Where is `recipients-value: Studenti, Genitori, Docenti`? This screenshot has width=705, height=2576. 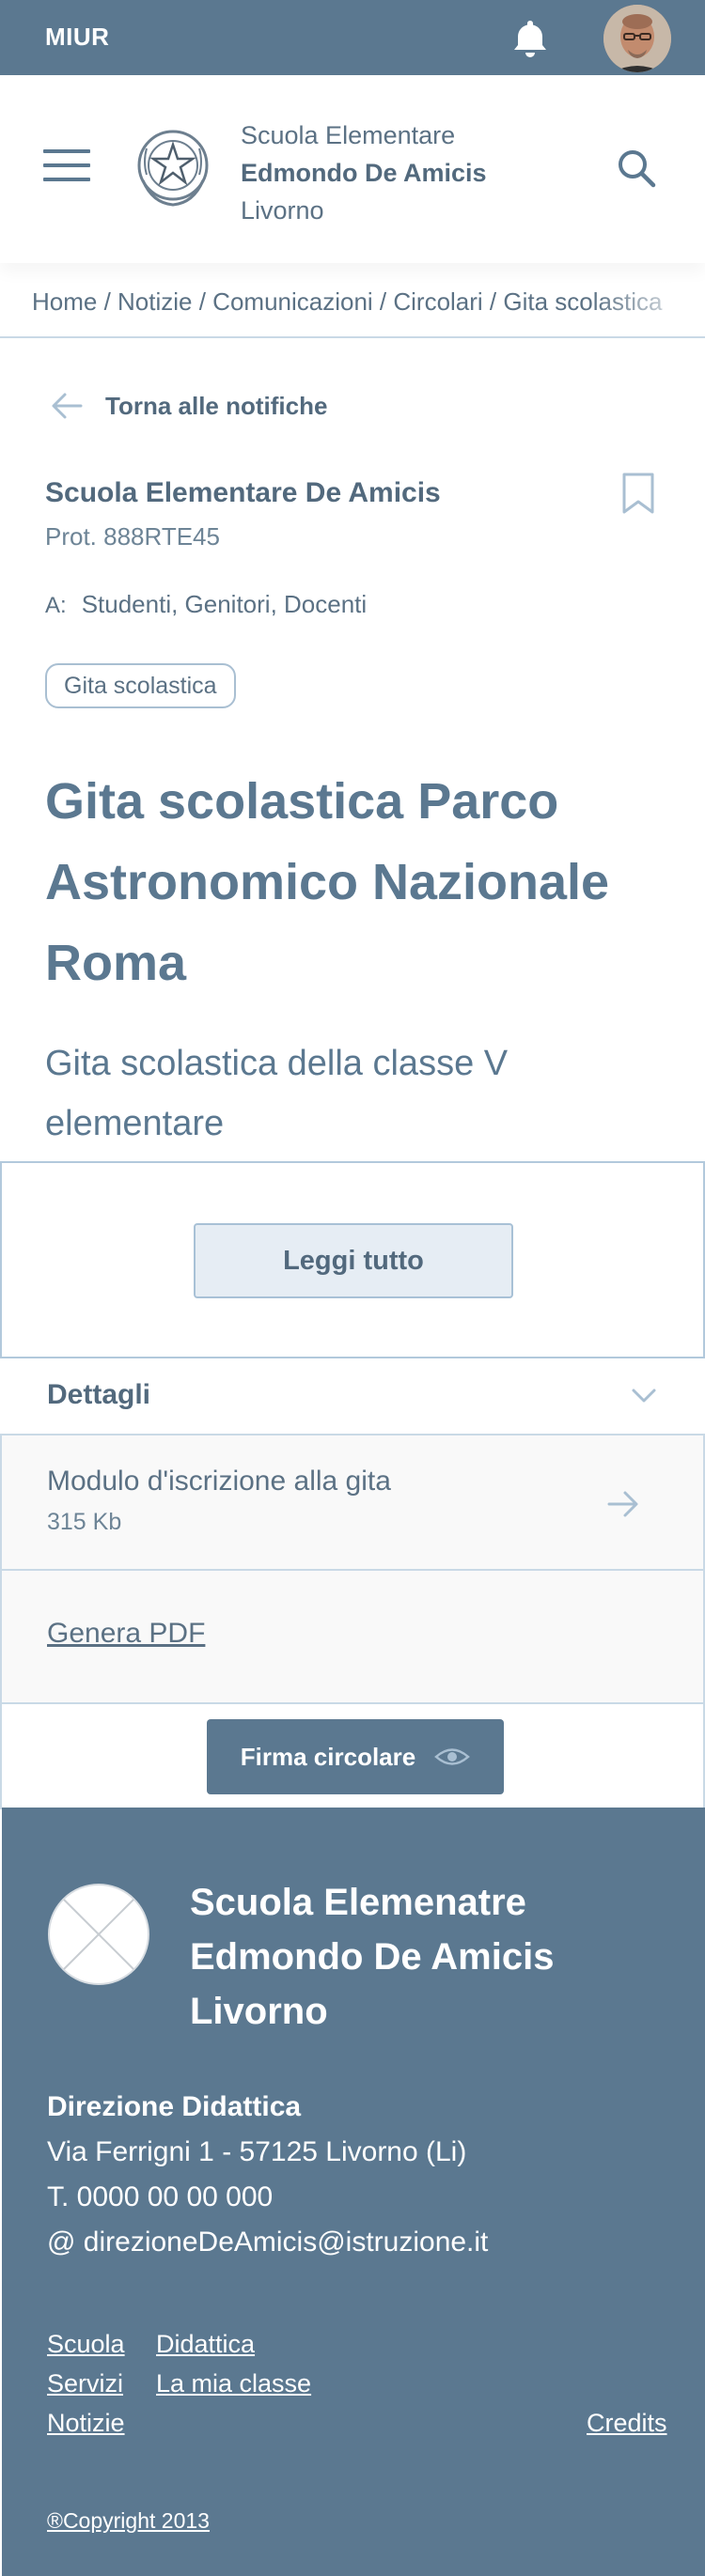
recipients-value: Studenti, Genitori, Docenti is located at coordinates (224, 604).